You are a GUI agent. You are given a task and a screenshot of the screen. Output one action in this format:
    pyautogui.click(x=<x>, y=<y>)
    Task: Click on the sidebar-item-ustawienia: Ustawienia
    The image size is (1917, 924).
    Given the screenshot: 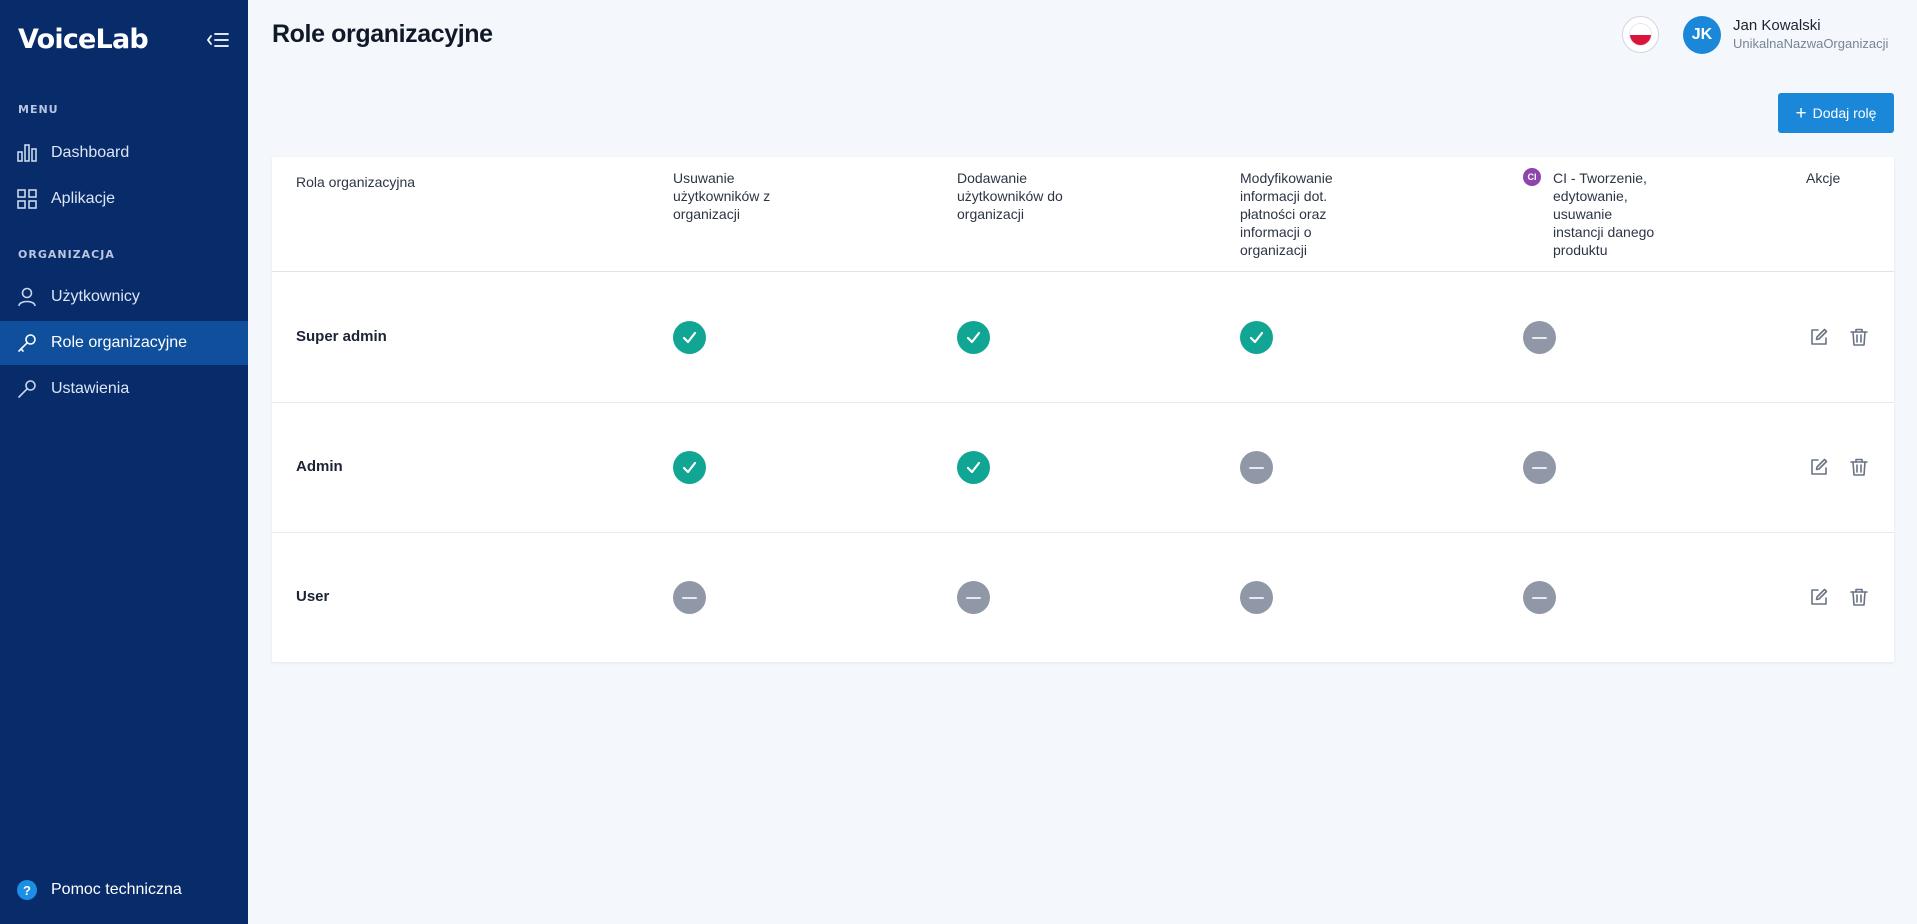 What is the action you would take?
    pyautogui.click(x=124, y=389)
    